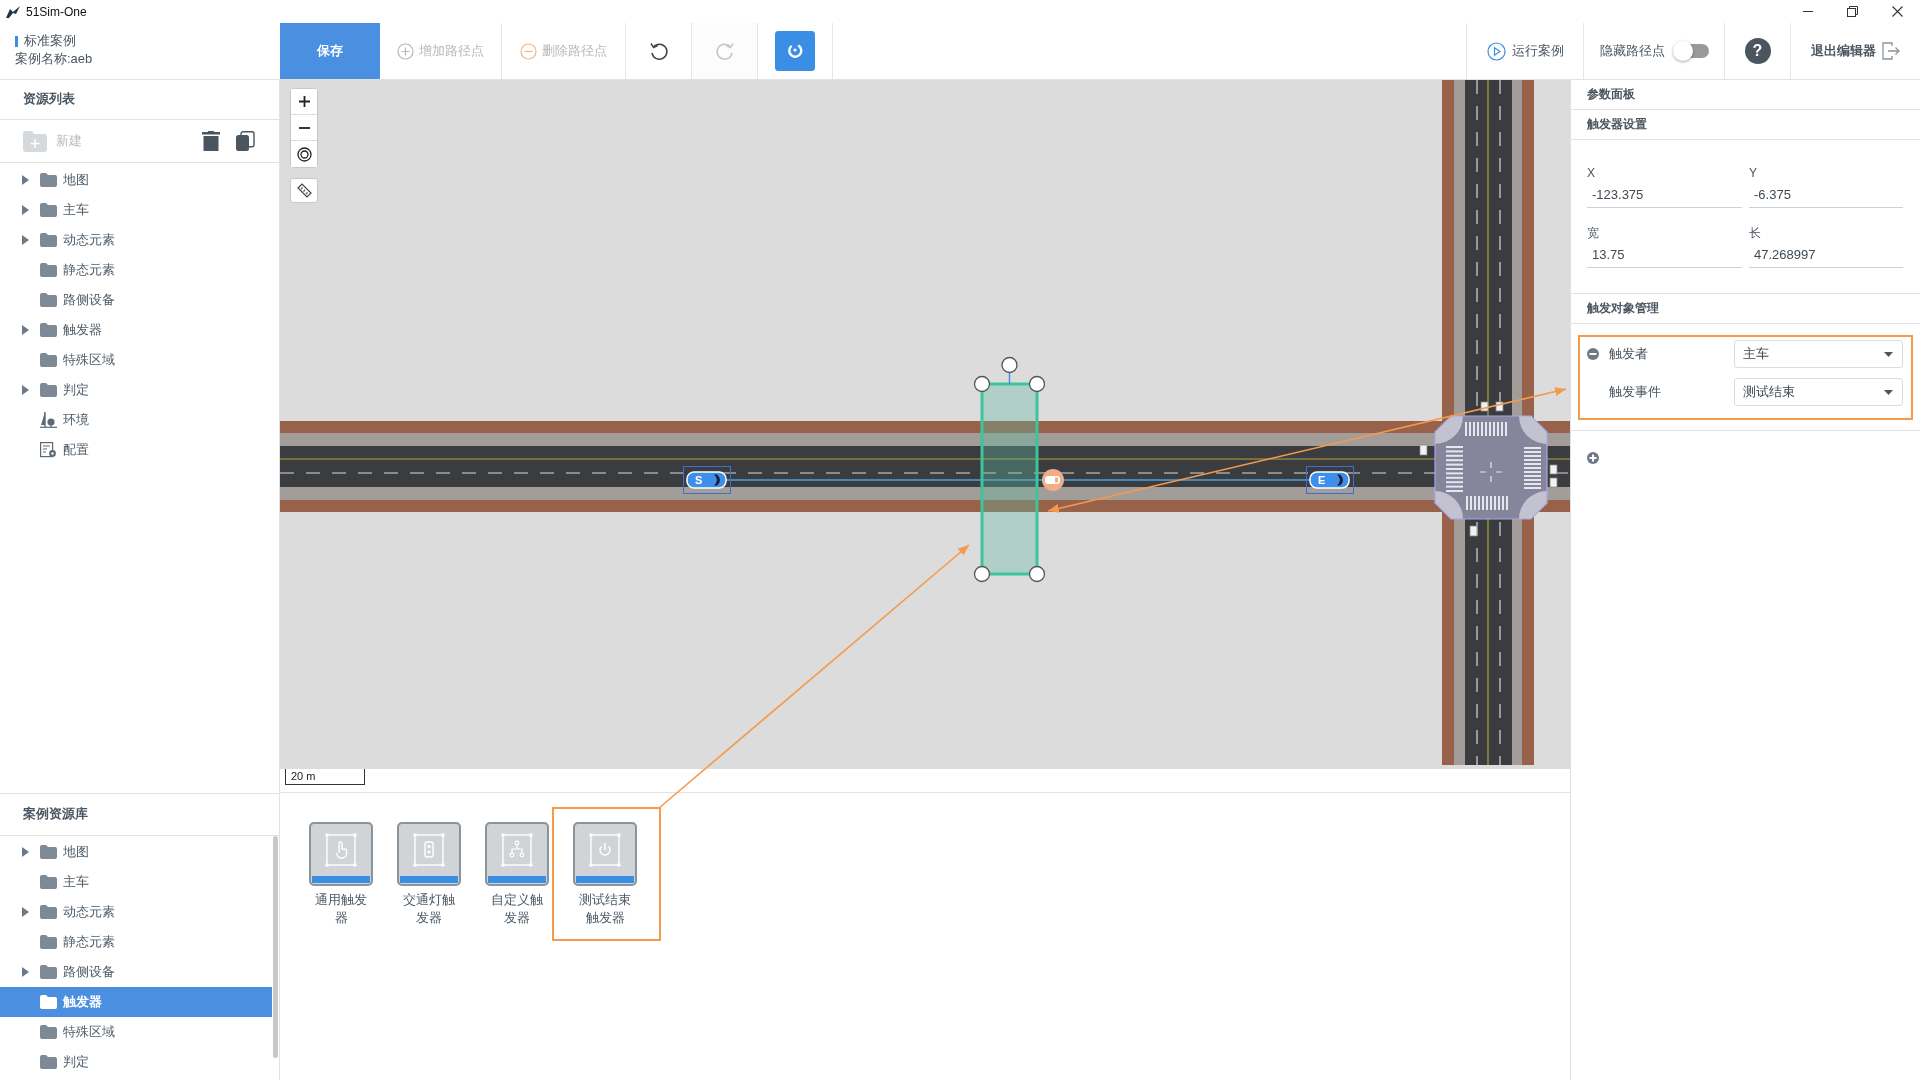 The height and width of the screenshot is (1080, 1920). I want to click on tree-item: 触发器, so click(139, 330).